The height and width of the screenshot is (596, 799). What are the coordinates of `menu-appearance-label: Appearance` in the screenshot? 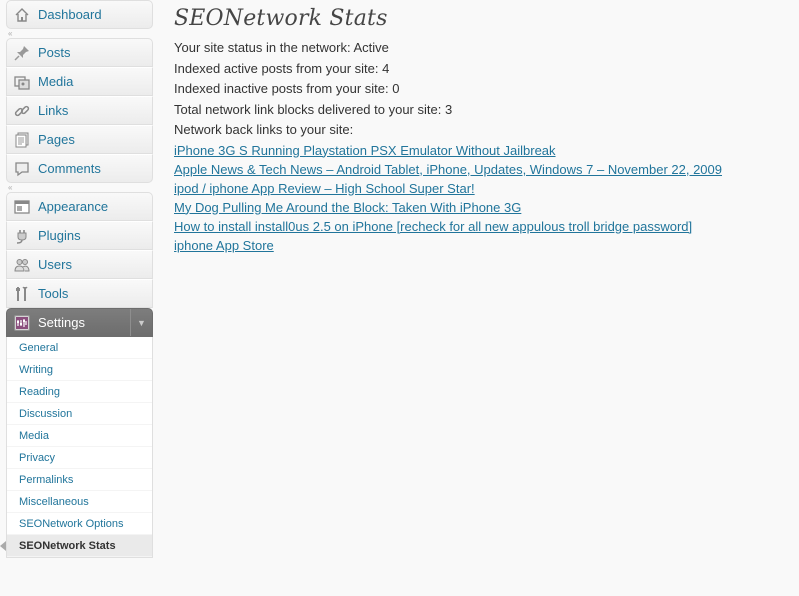 It's located at (73, 206).